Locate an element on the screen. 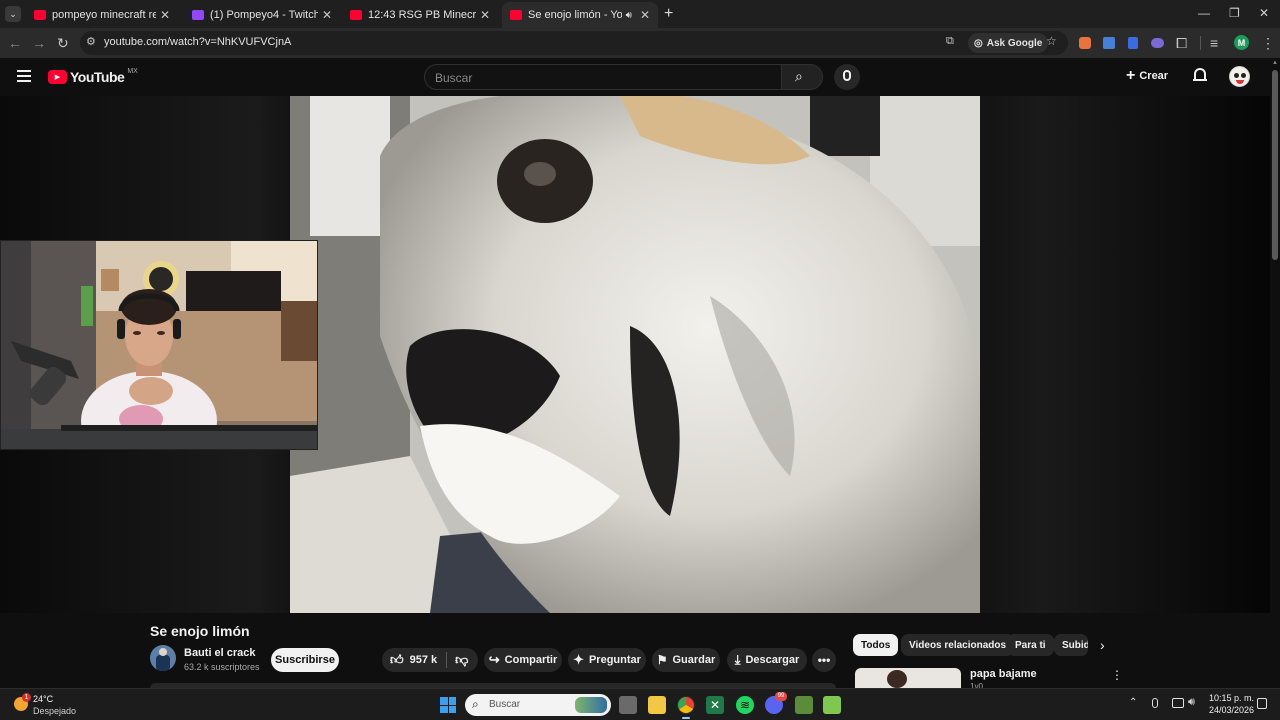  chip-for-you: Para ti is located at coordinates (1030, 645).